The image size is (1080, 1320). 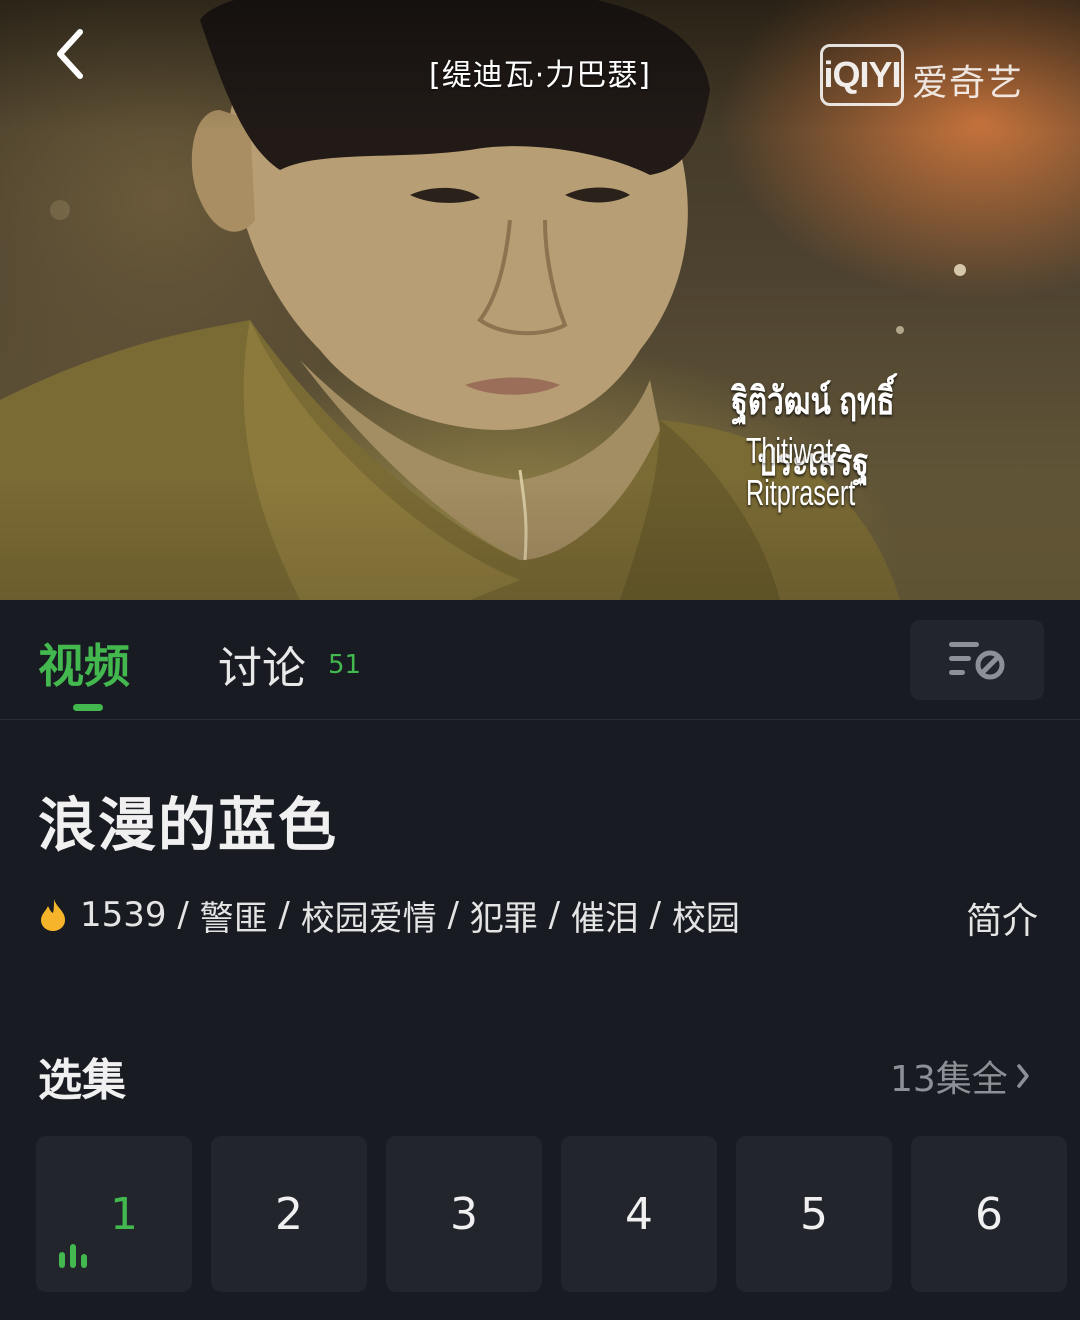 I want to click on episode-number: 3, so click(x=464, y=1214).